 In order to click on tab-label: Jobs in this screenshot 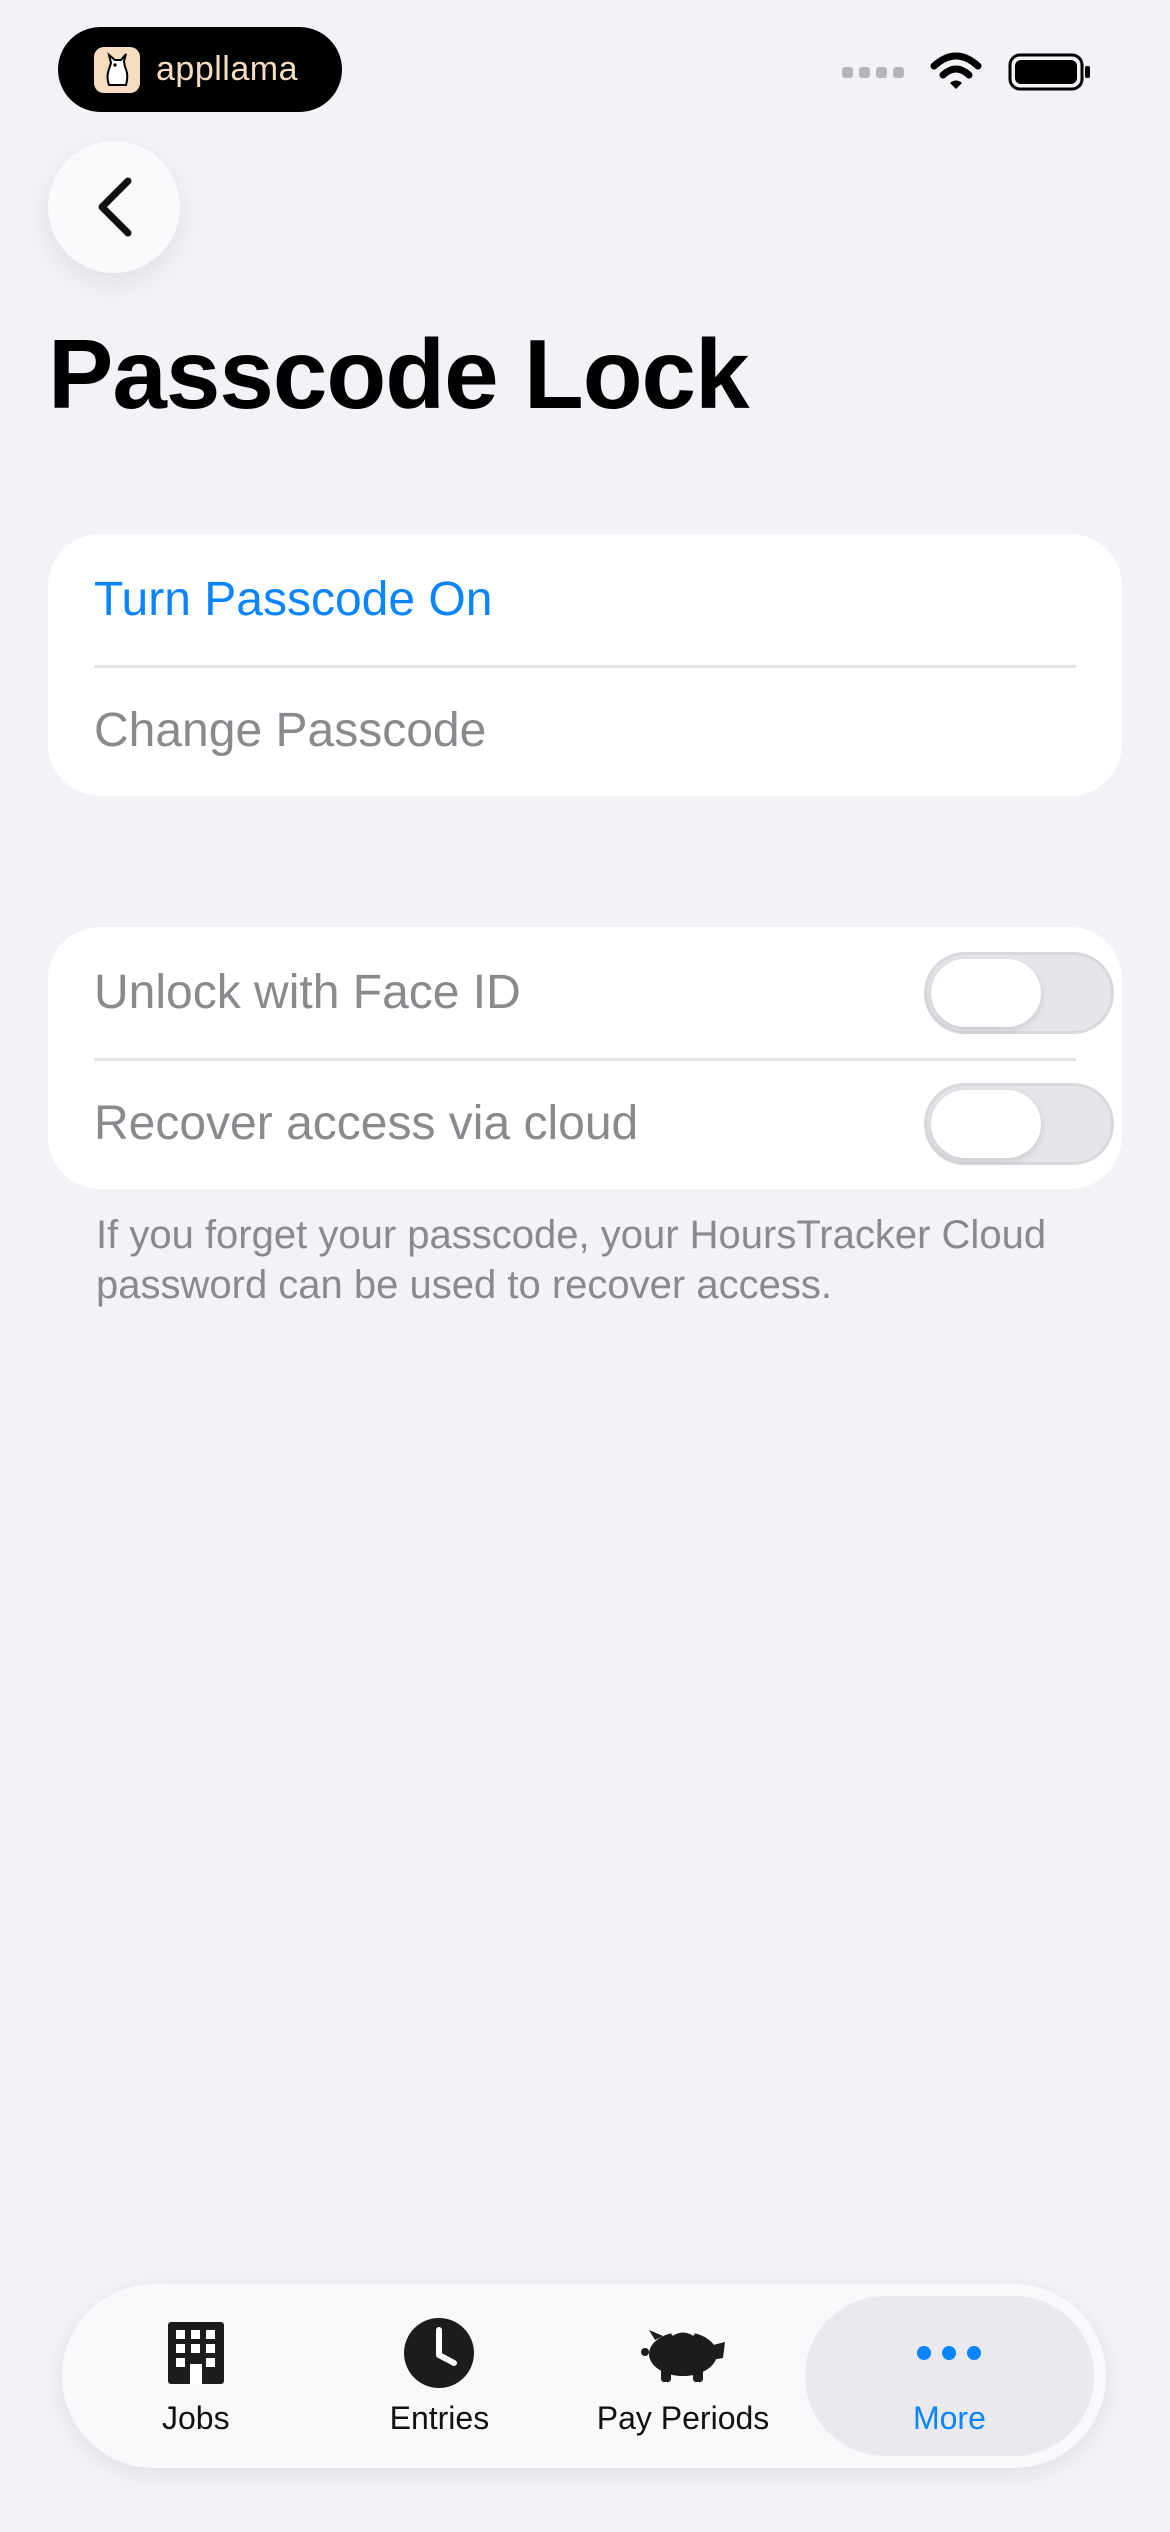, I will do `click(196, 2417)`.